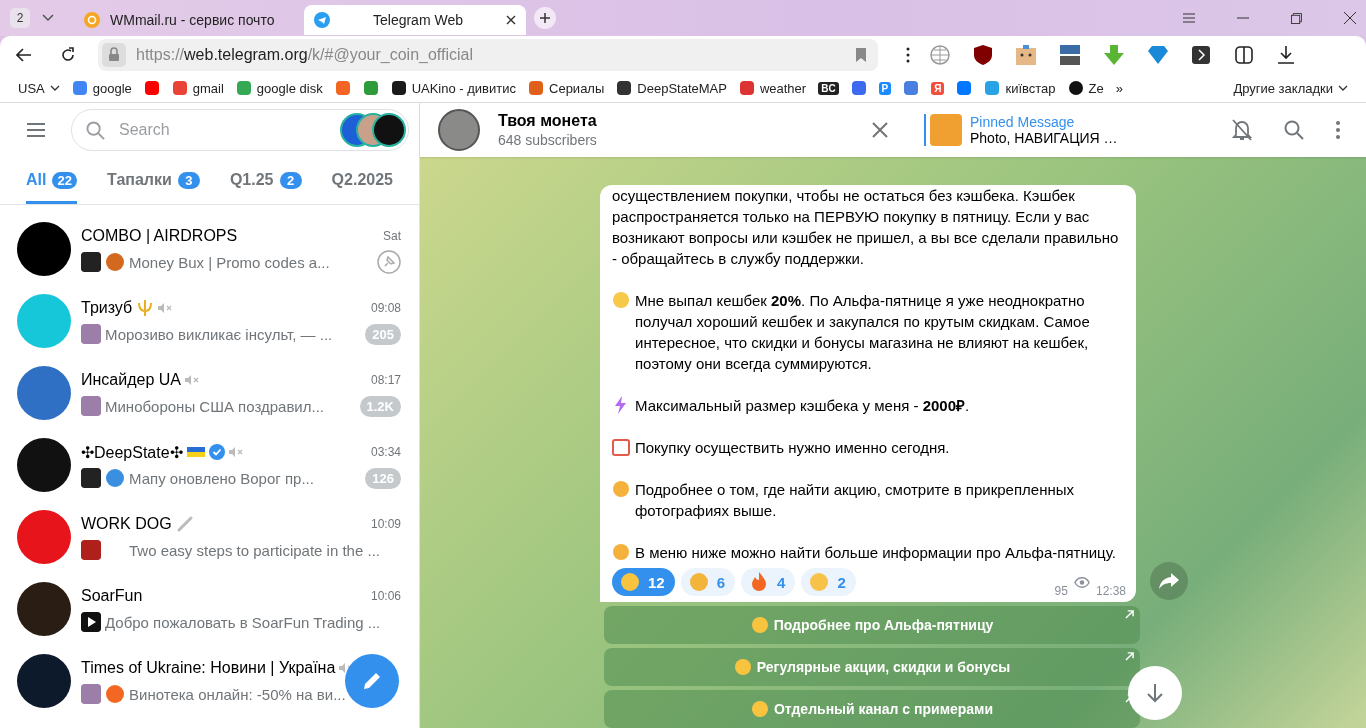  What do you see at coordinates (983, 55) in the screenshot?
I see `shield-icon` at bounding box center [983, 55].